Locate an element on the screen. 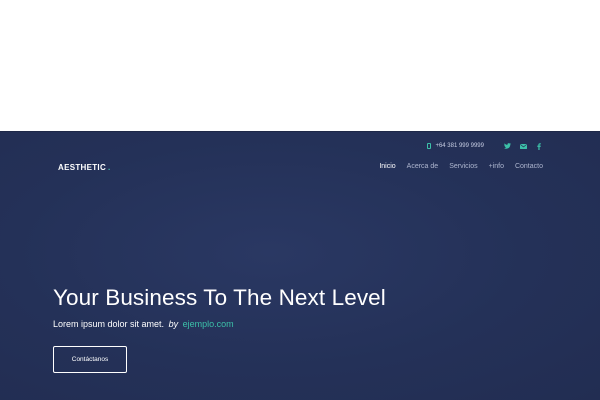 This screenshot has width=600, height=400. nav-item-servicios: Servicios is located at coordinates (463, 166).